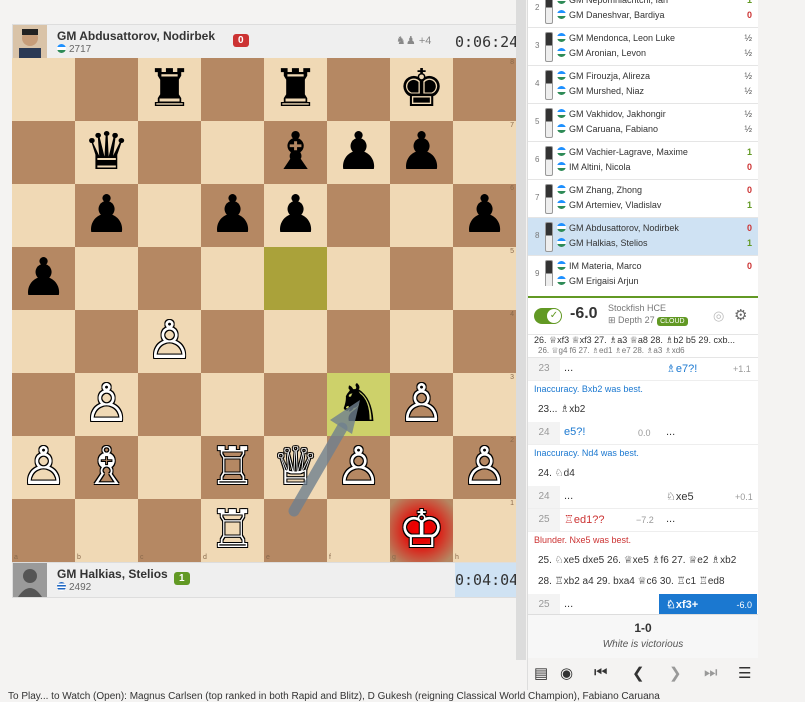 The width and height of the screenshot is (805, 702). I want to click on square-d4, so click(232, 341).